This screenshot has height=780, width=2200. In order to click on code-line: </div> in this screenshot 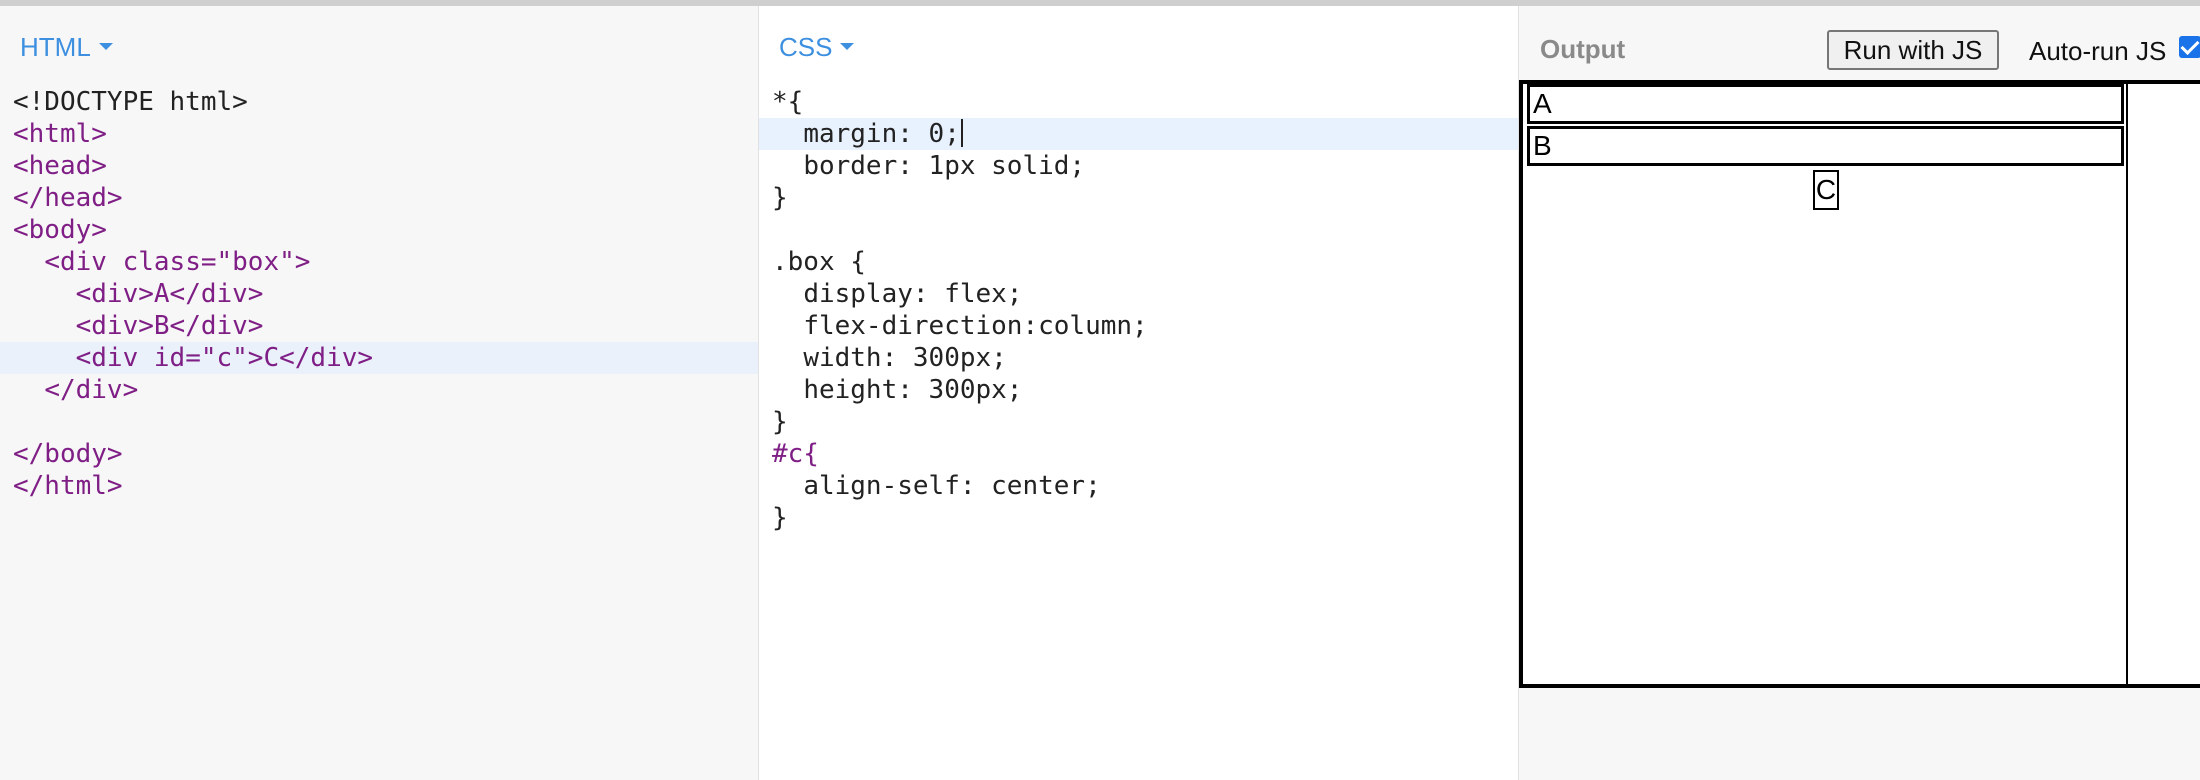, I will do `click(379, 390)`.